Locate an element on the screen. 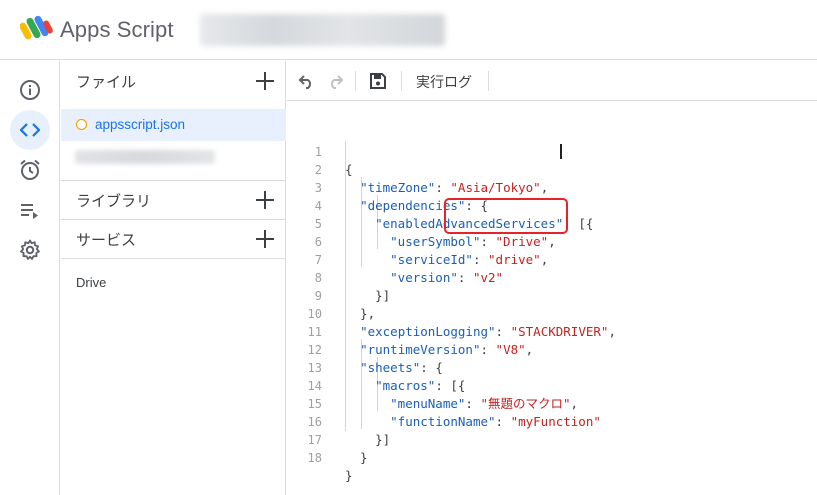  alarm-icon is located at coordinates (30, 169).